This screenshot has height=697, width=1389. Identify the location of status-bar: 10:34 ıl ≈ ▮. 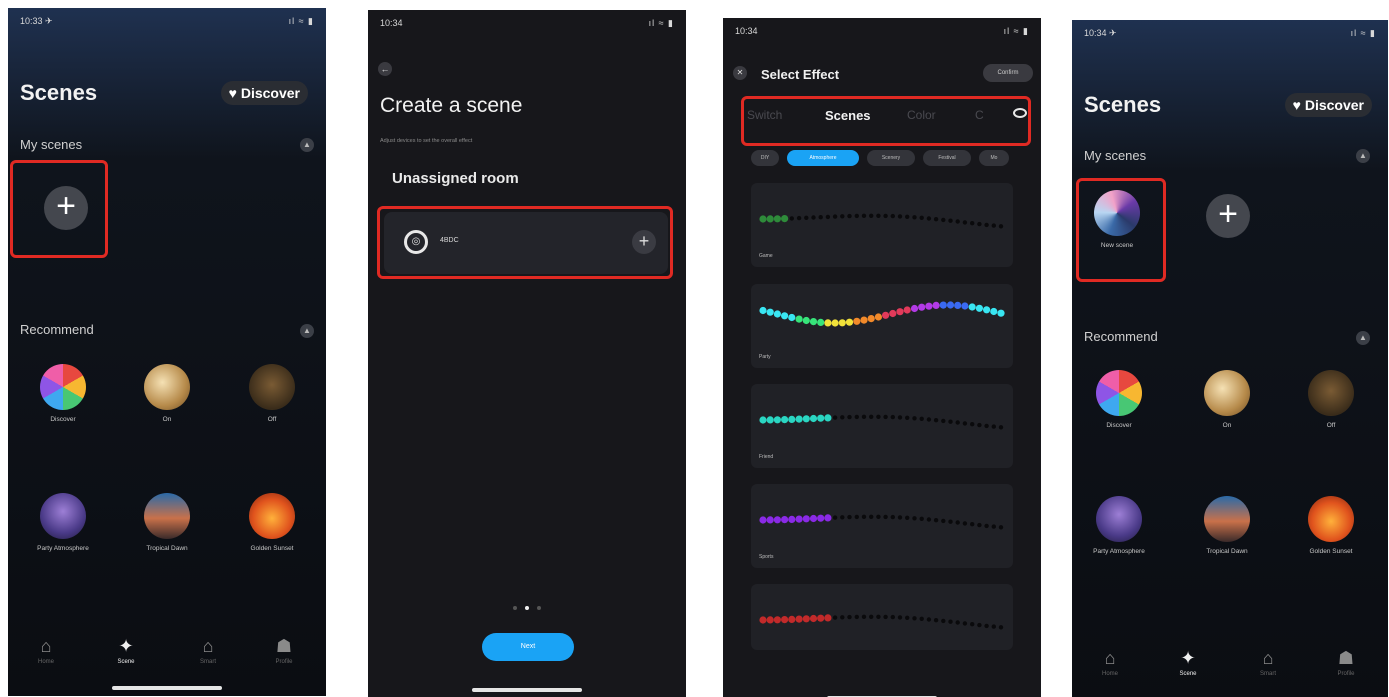
(527, 25).